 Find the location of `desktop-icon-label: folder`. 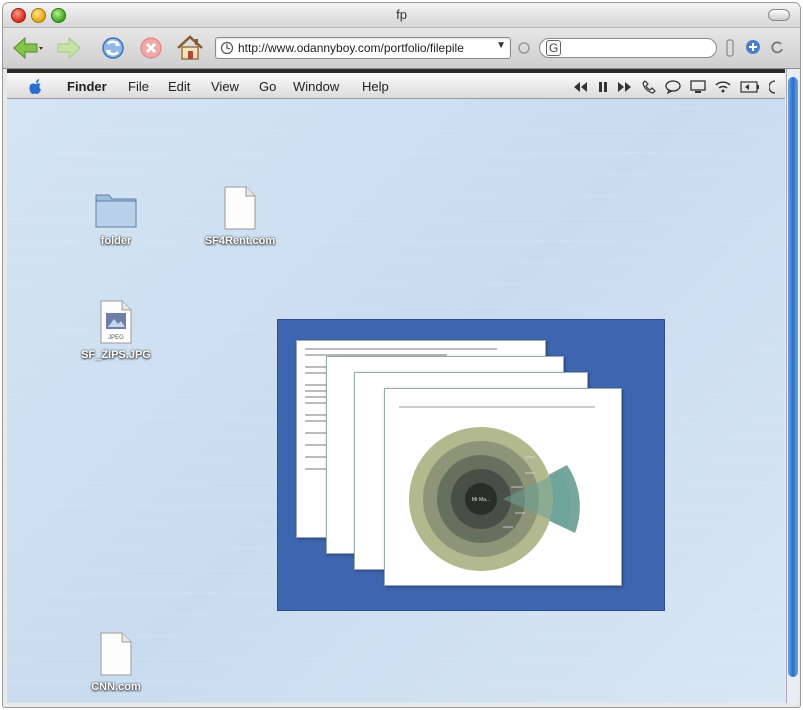

desktop-icon-label: folder is located at coordinates (116, 241).